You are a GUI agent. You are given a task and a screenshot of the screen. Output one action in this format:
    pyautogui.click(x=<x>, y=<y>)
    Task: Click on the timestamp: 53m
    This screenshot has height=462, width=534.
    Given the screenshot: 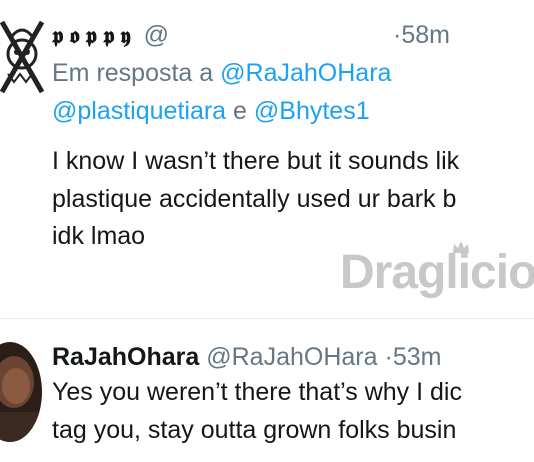 What is the action you would take?
    pyautogui.click(x=417, y=357)
    